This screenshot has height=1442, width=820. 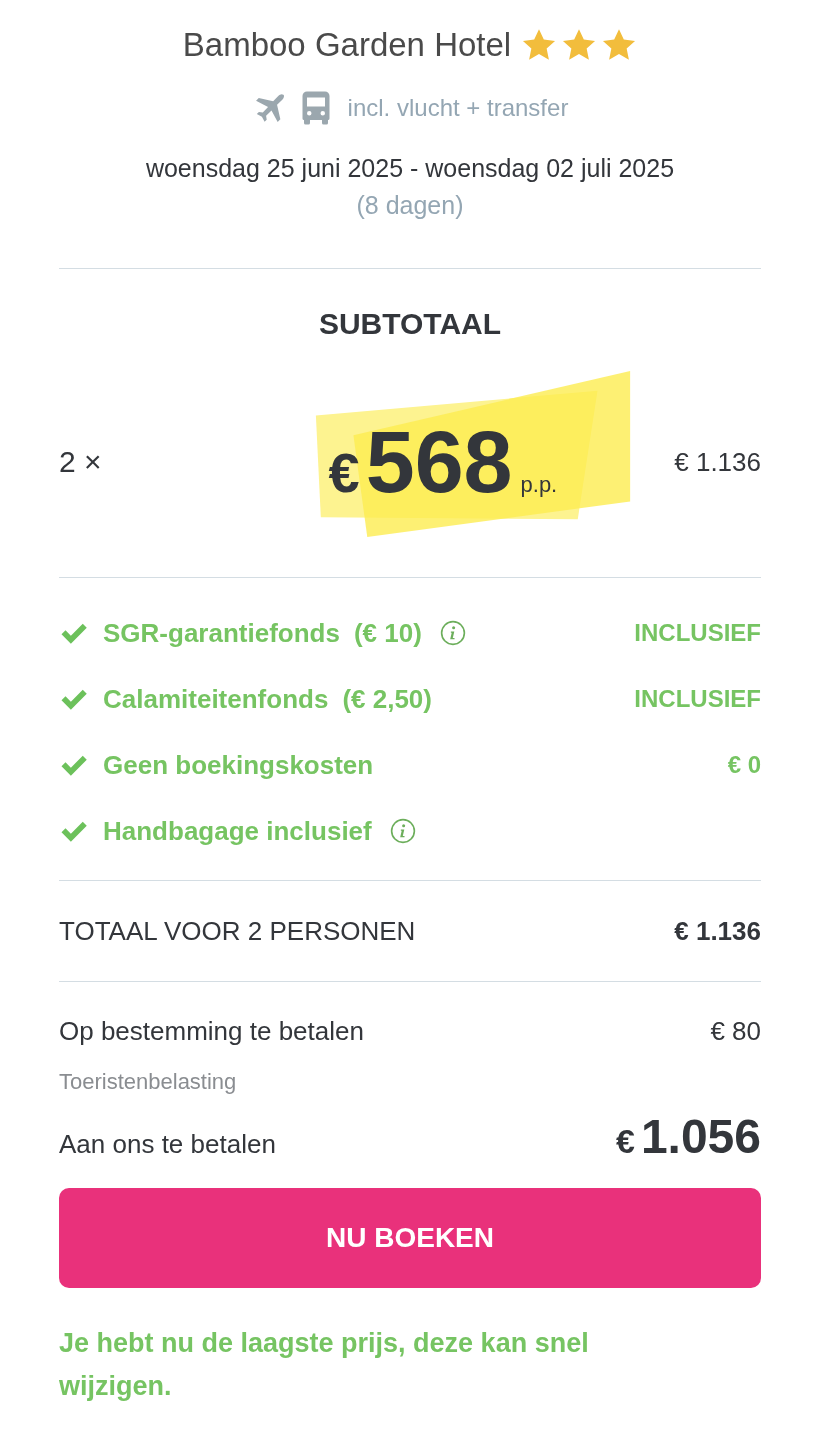 What do you see at coordinates (735, 1031) in the screenshot?
I see `destination-amount: € 80` at bounding box center [735, 1031].